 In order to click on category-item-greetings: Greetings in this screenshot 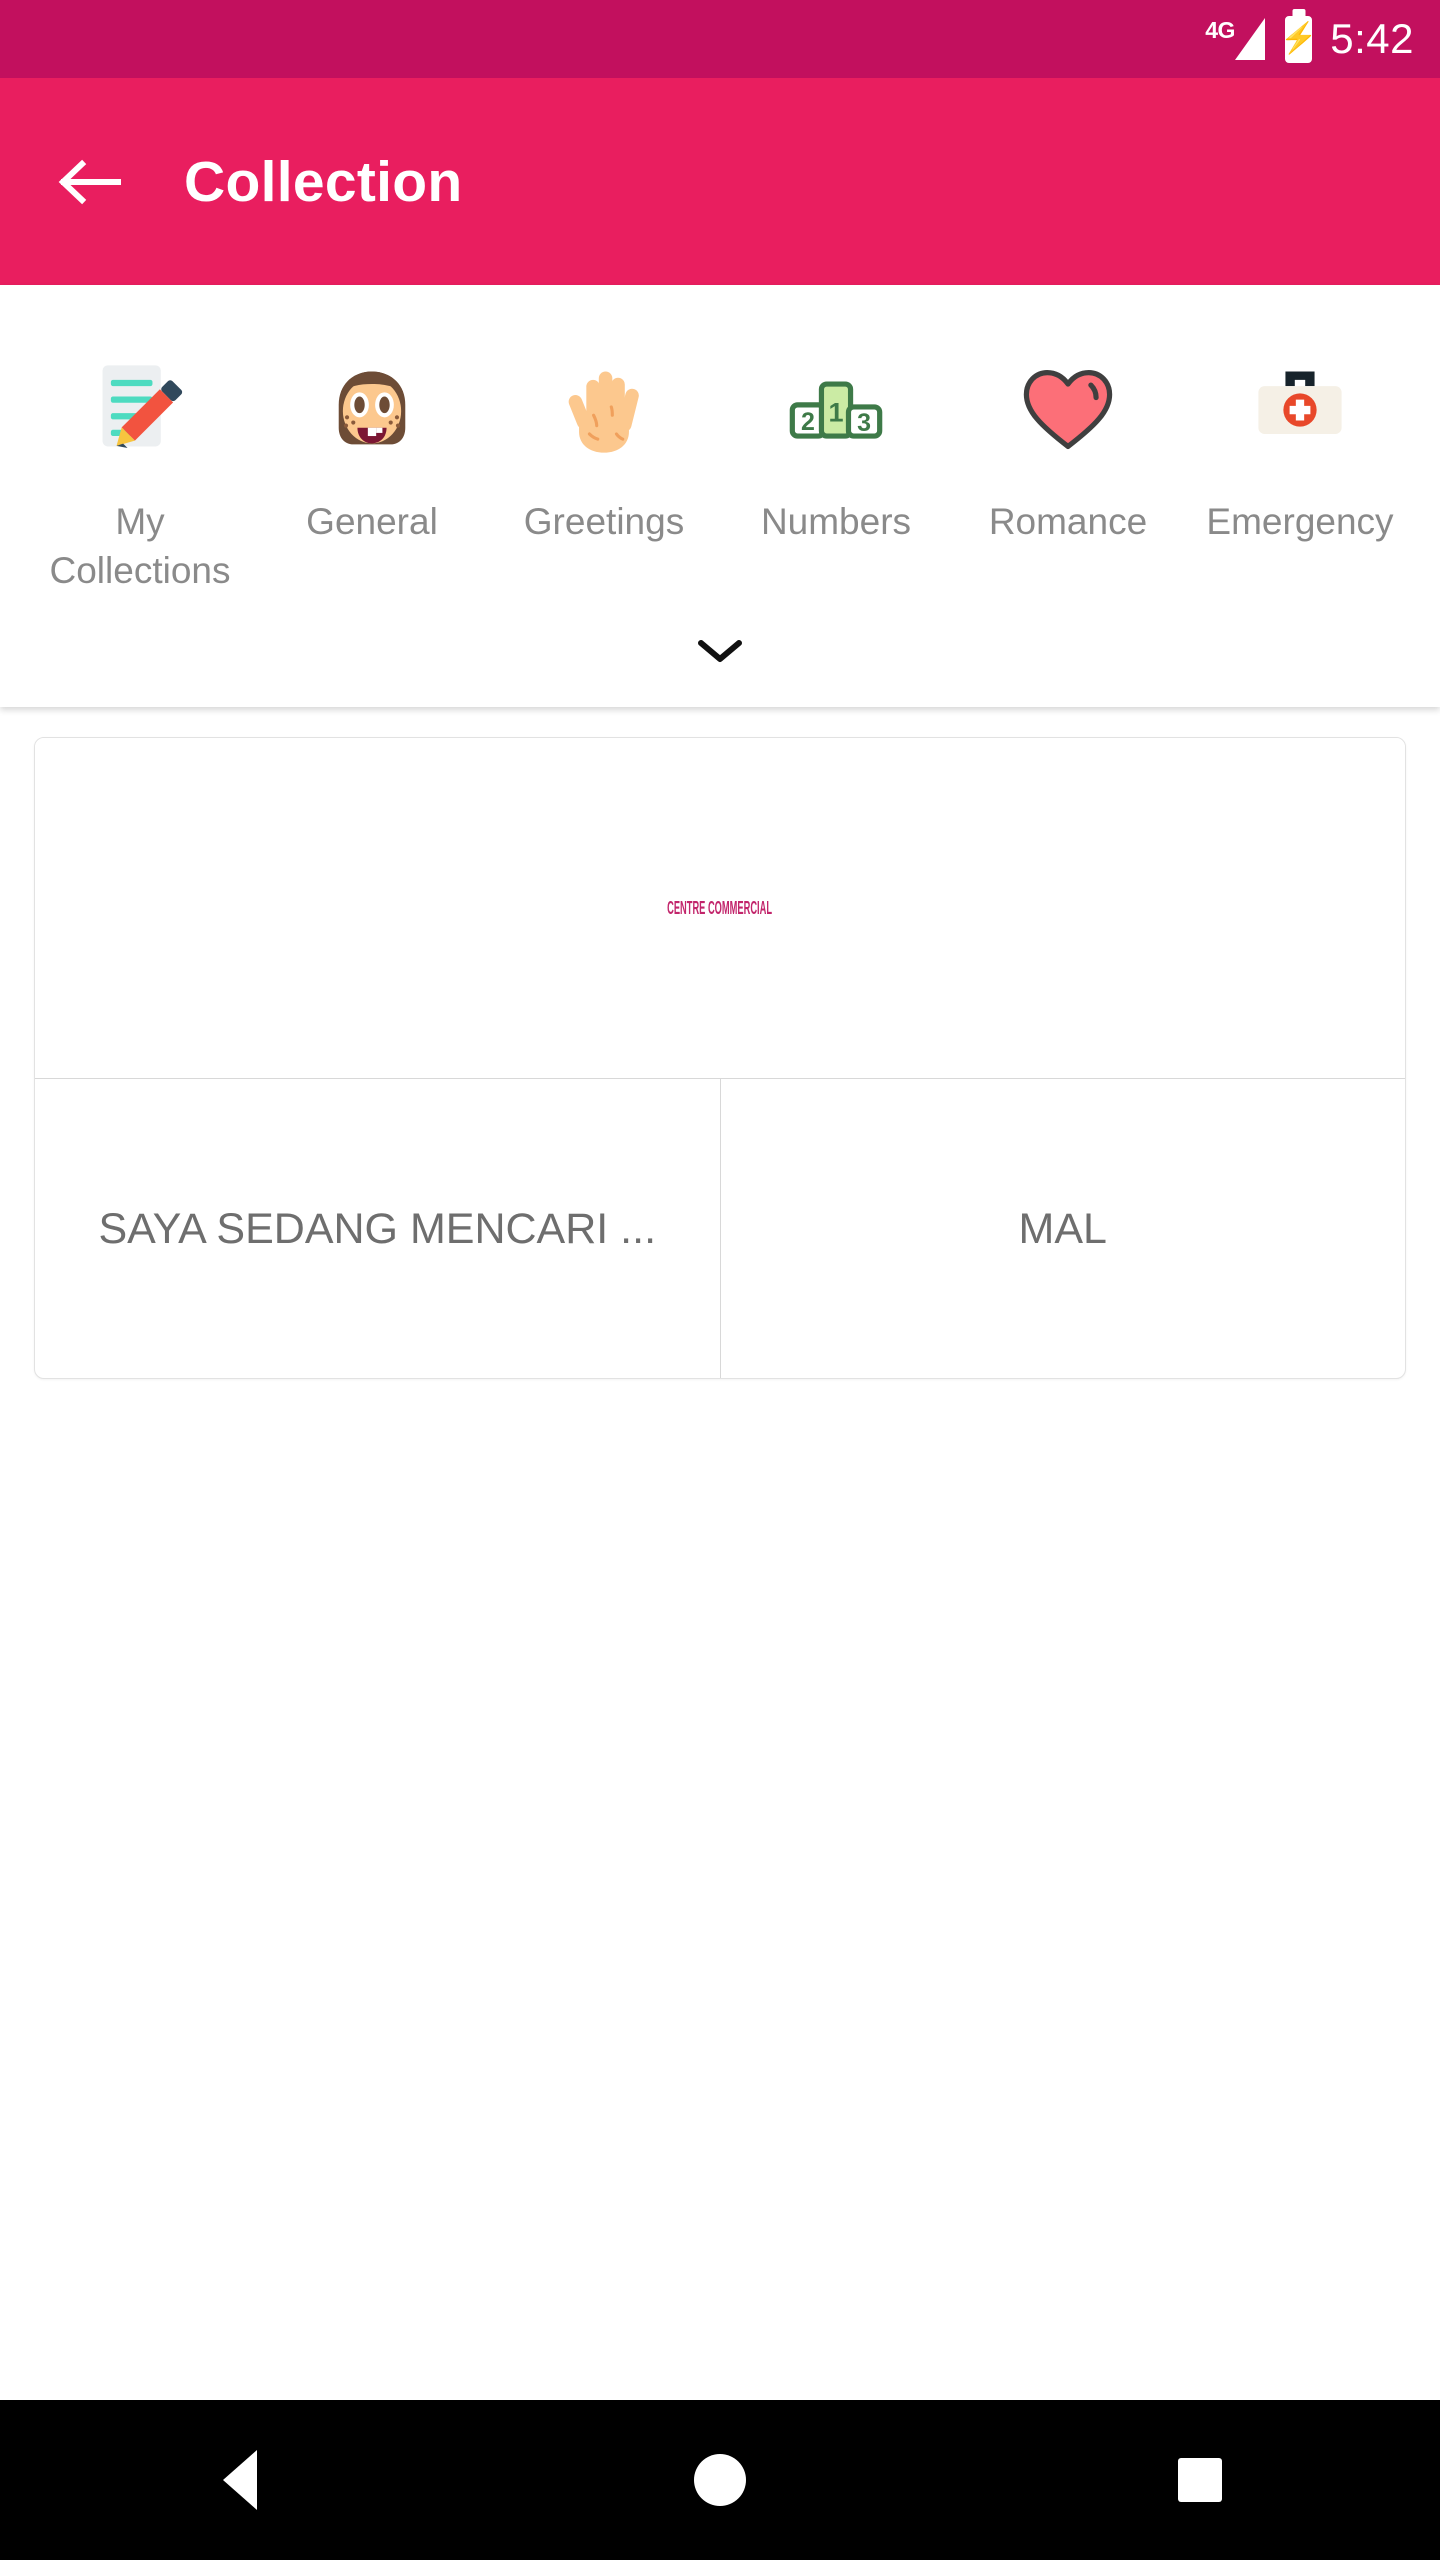, I will do `click(604, 437)`.